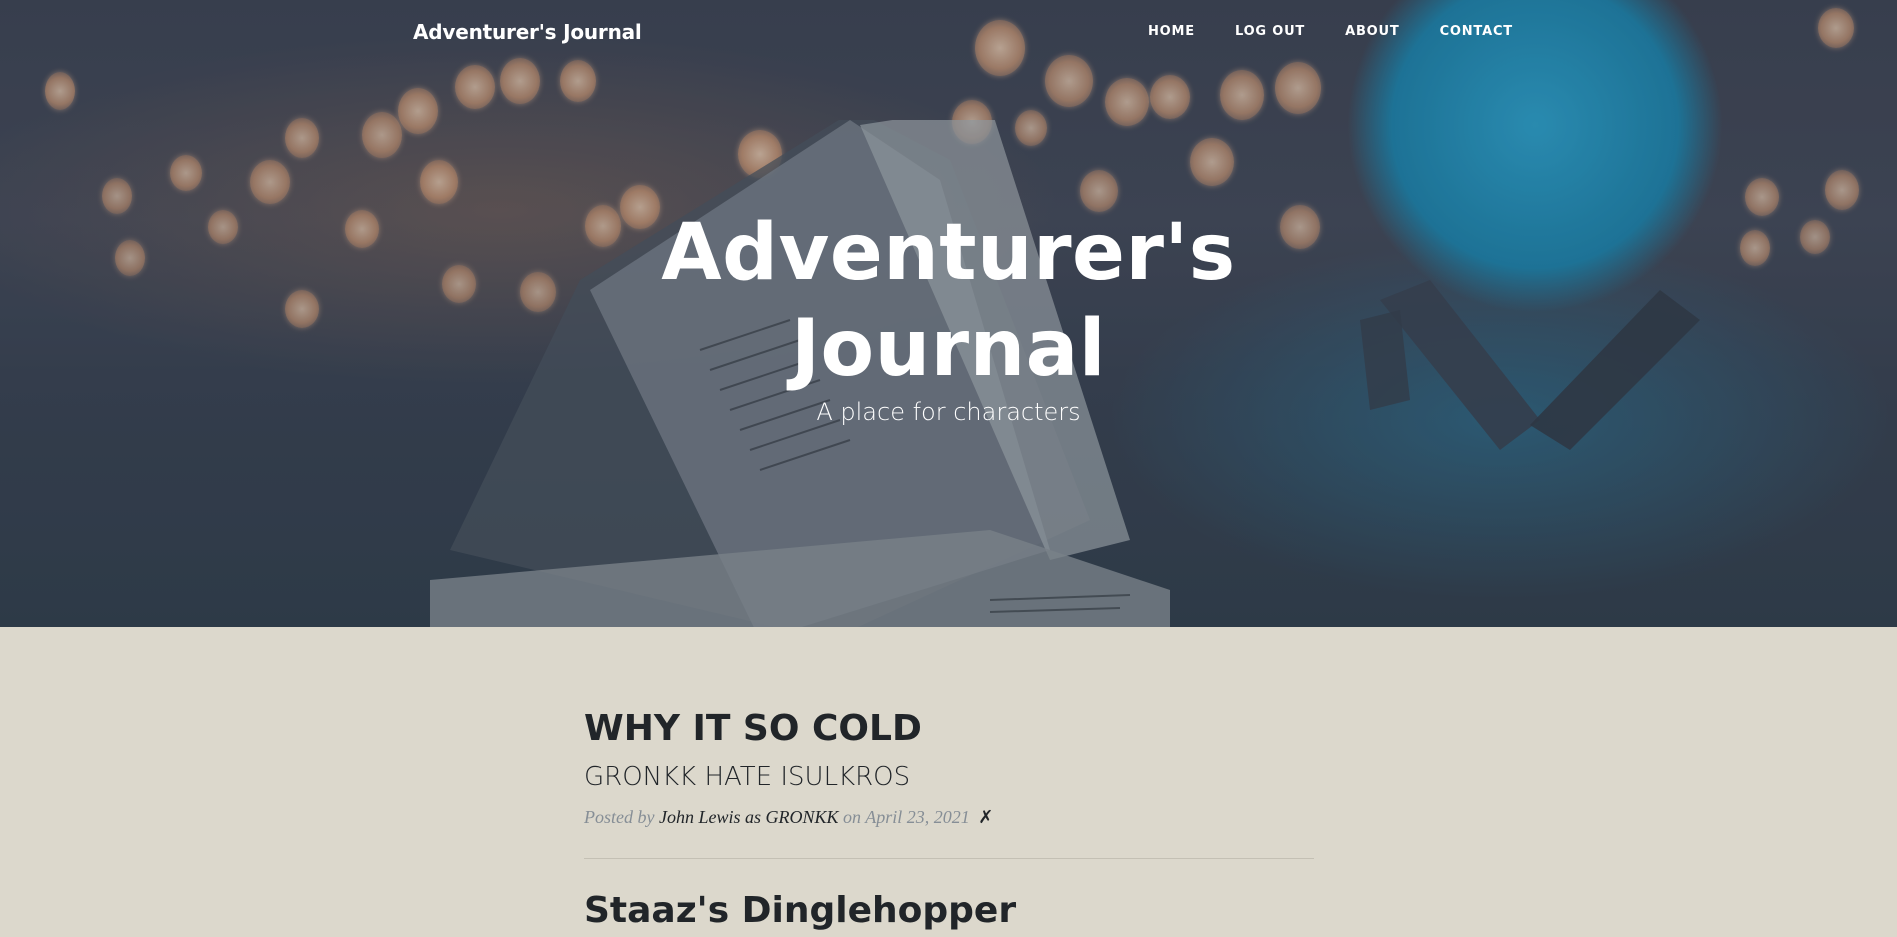 The width and height of the screenshot is (1897, 937). Describe the element at coordinates (948, 253) in the screenshot. I see `hero-title-line-1: Adventurer's` at that location.